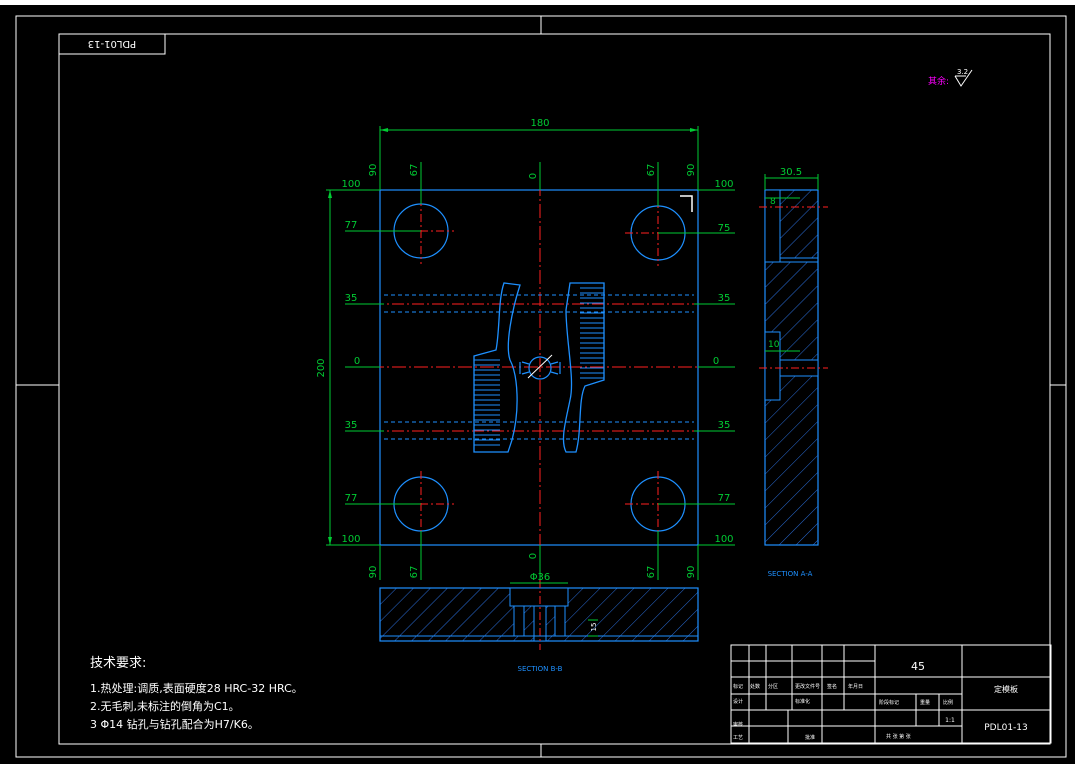  Describe the element at coordinates (790, 574) in the screenshot. I see `section-aa-label: SECTION A-A` at that location.